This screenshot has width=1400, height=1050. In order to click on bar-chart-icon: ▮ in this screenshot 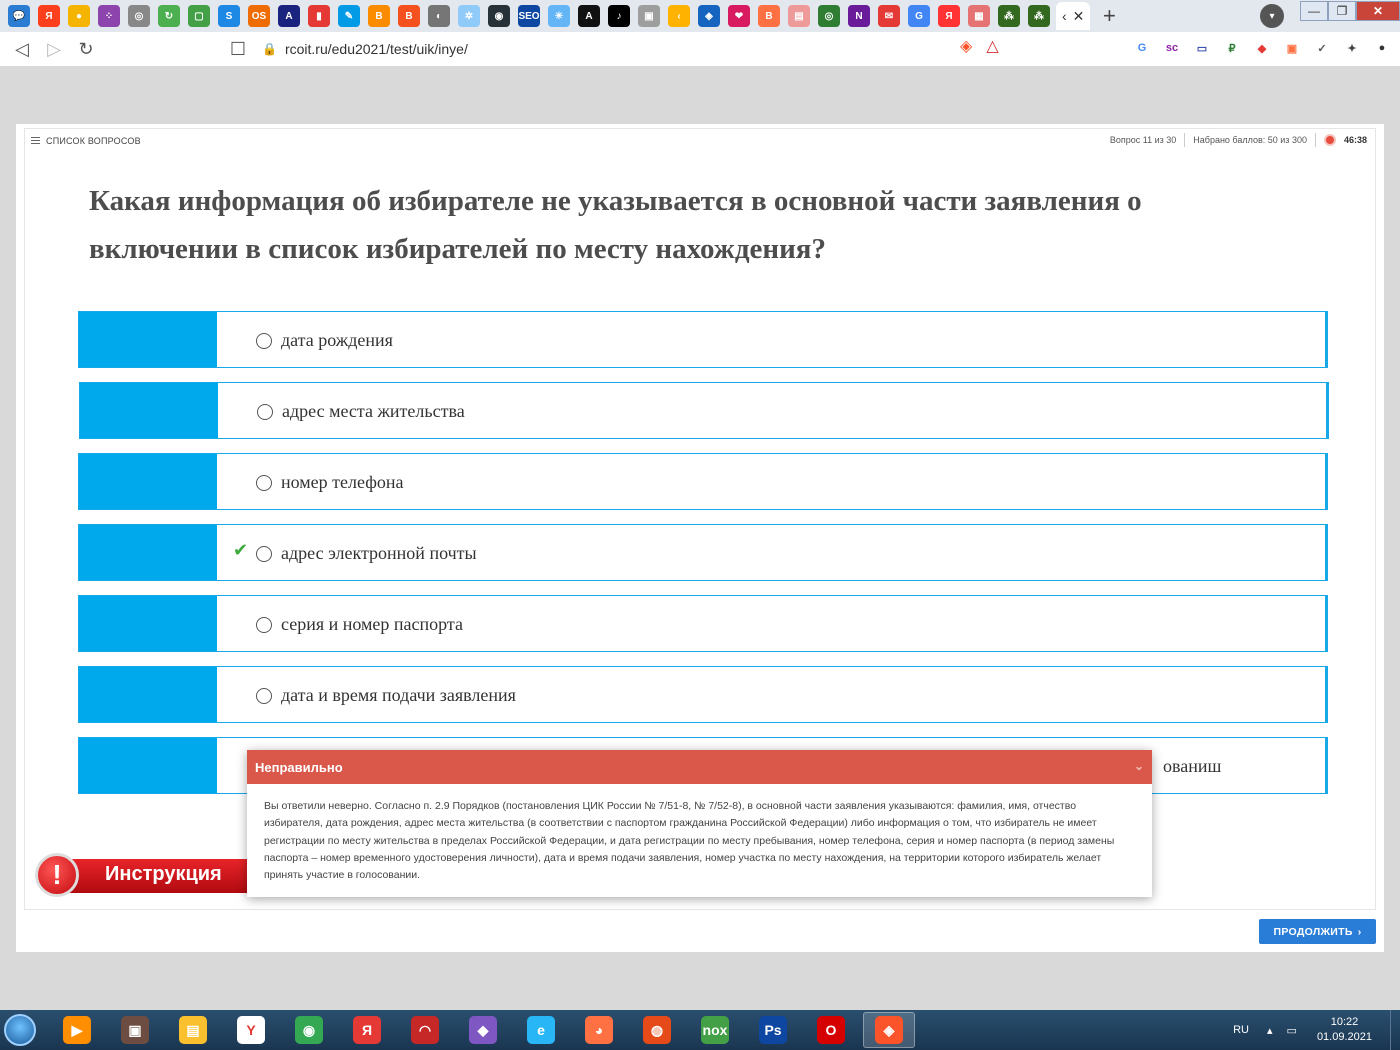, I will do `click(319, 16)`.